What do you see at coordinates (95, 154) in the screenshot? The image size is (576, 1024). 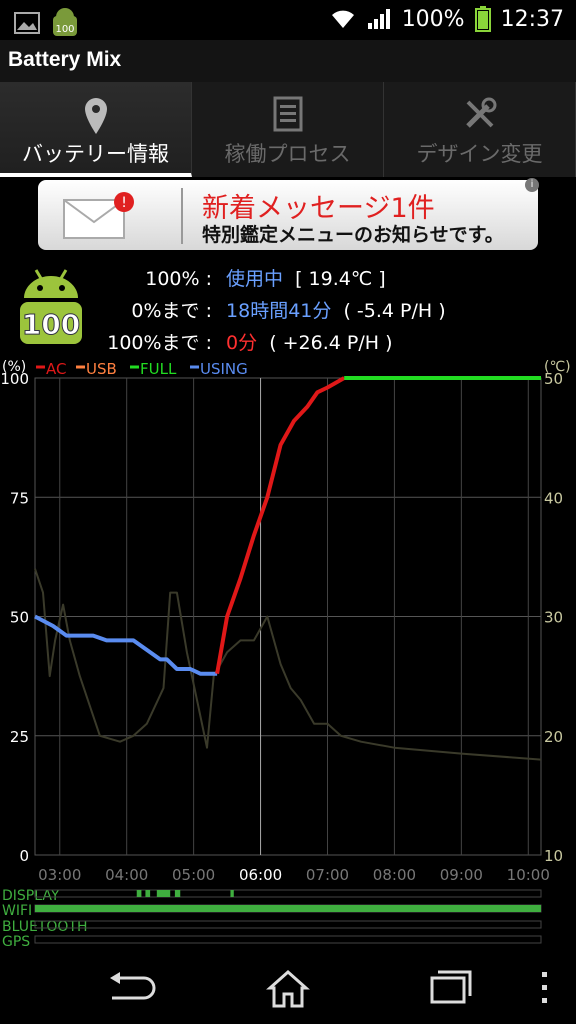 I see `tab-label: バッテリー情報` at bounding box center [95, 154].